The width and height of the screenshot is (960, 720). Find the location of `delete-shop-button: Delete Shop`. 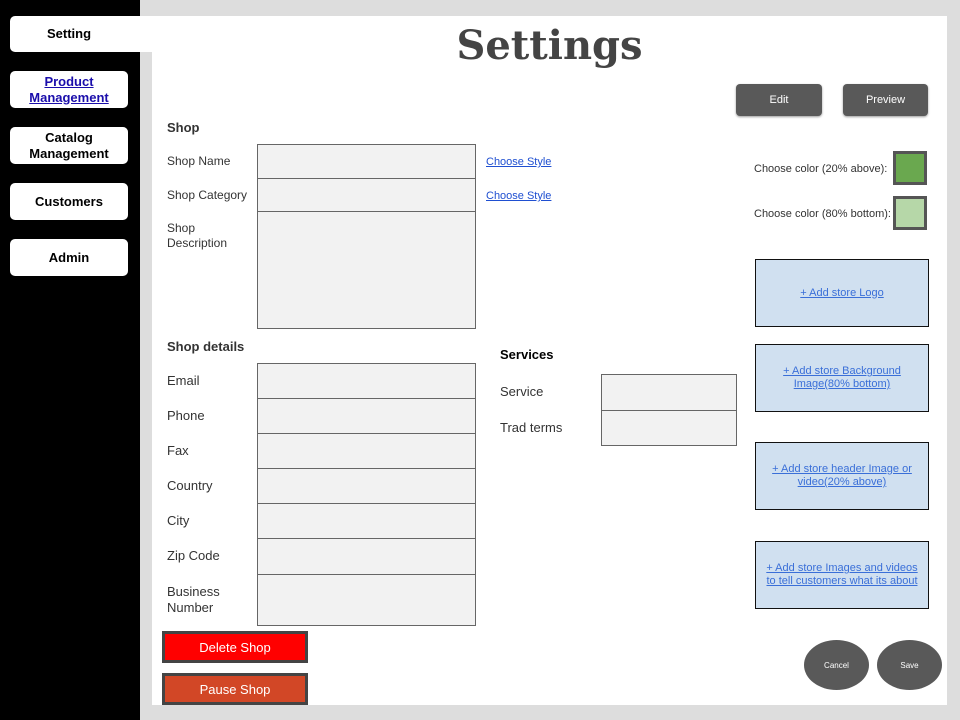

delete-shop-button: Delete Shop is located at coordinates (235, 647).